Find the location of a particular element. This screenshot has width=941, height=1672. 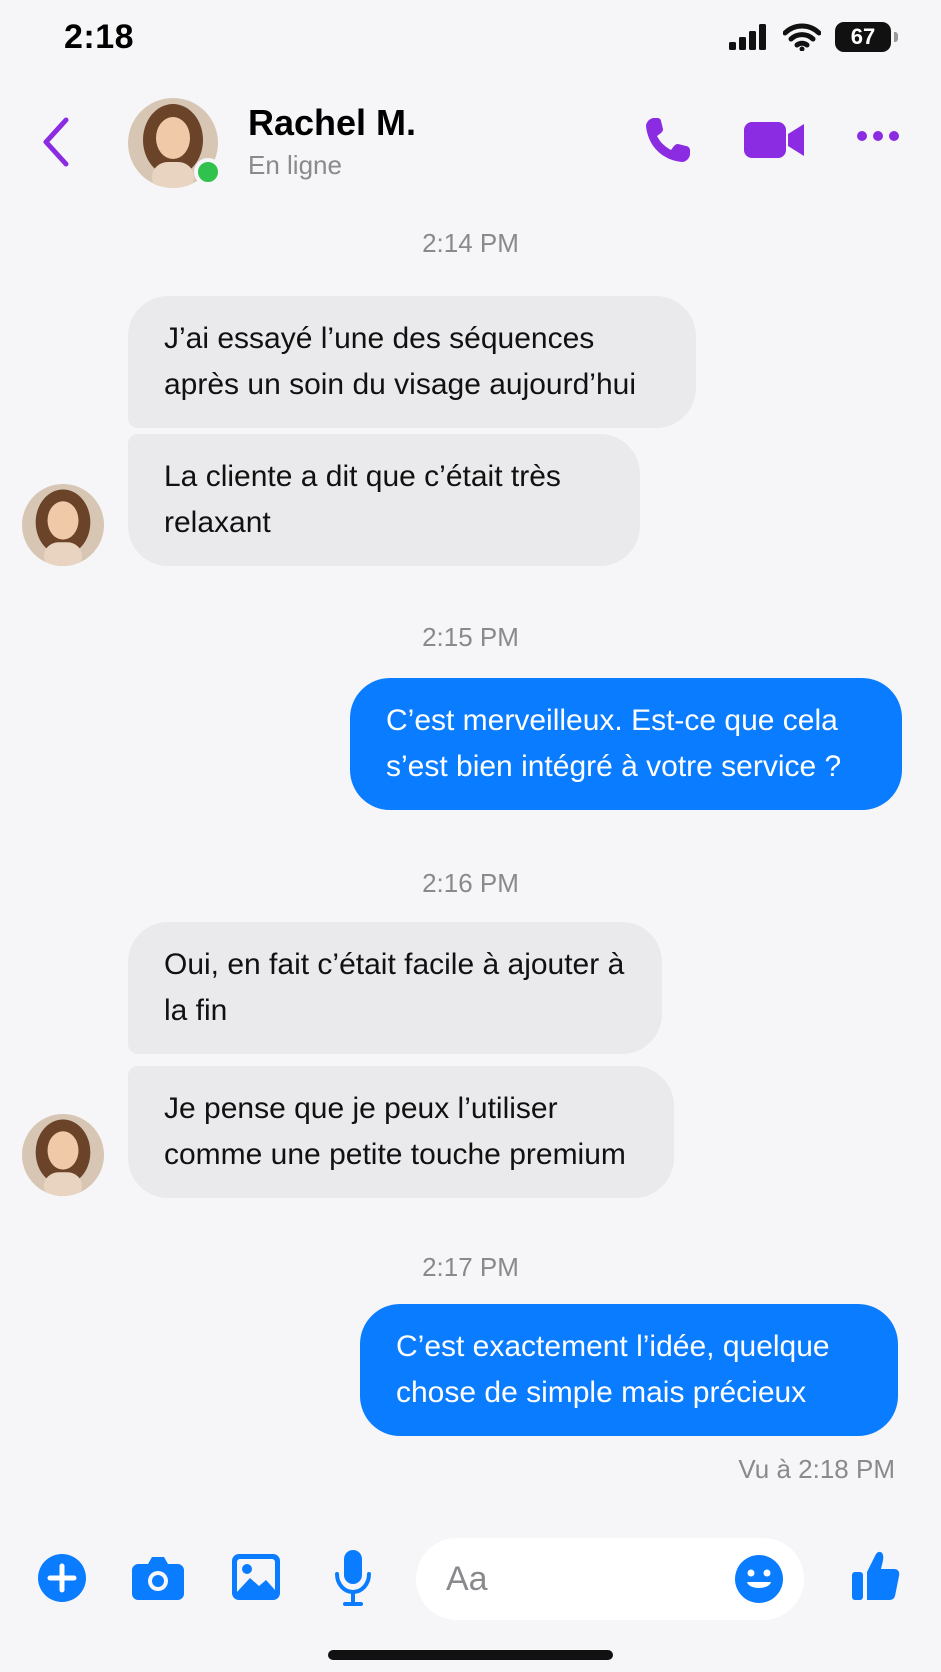

microphone-icon is located at coordinates (353, 1578).